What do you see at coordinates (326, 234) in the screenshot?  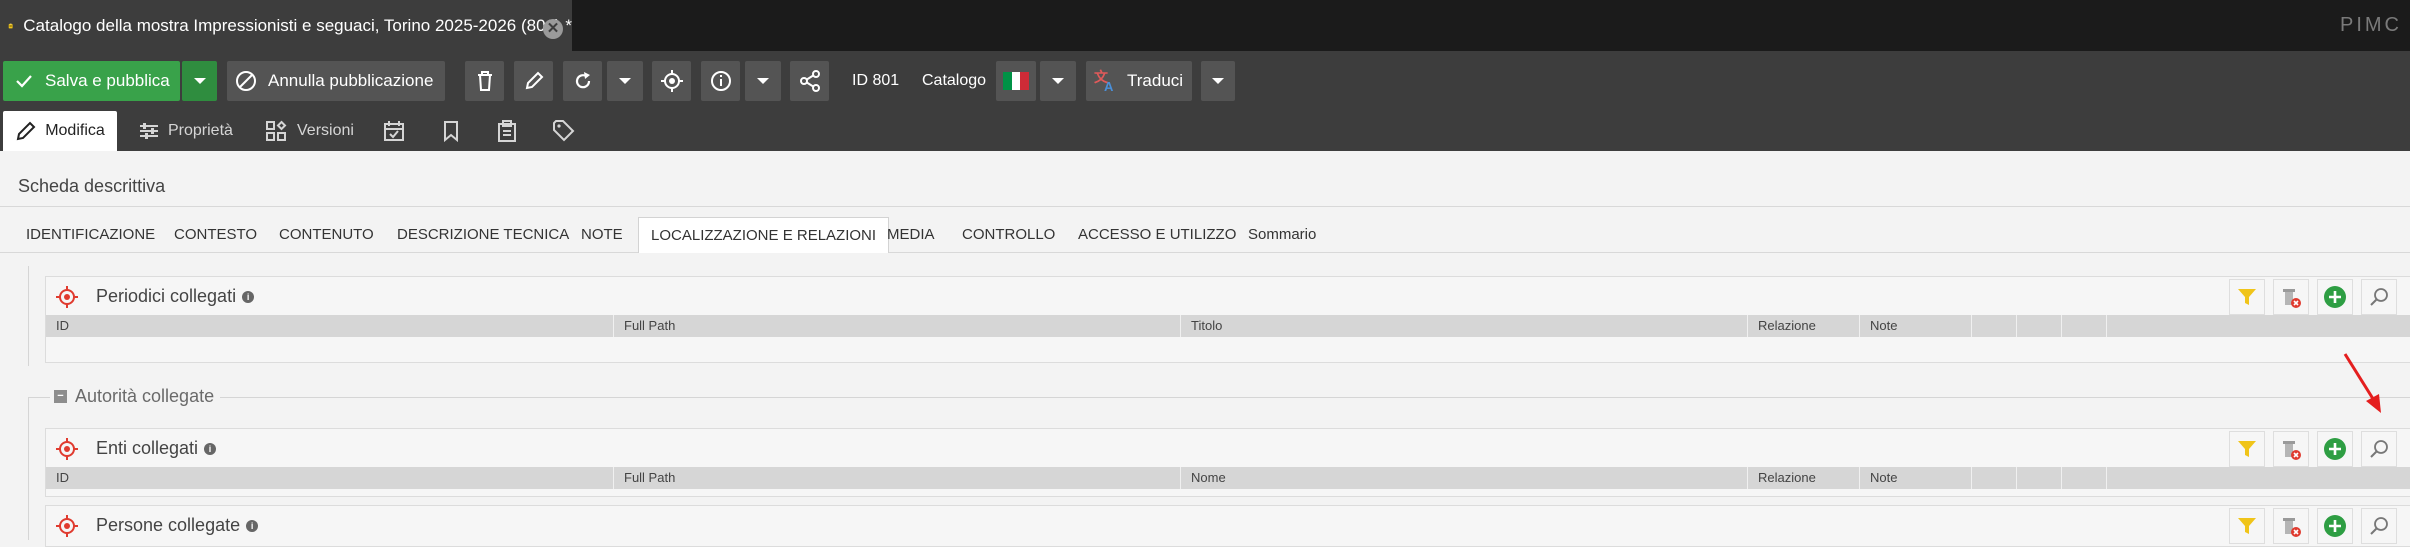 I see `tab-contenuto: CONTENUTO` at bounding box center [326, 234].